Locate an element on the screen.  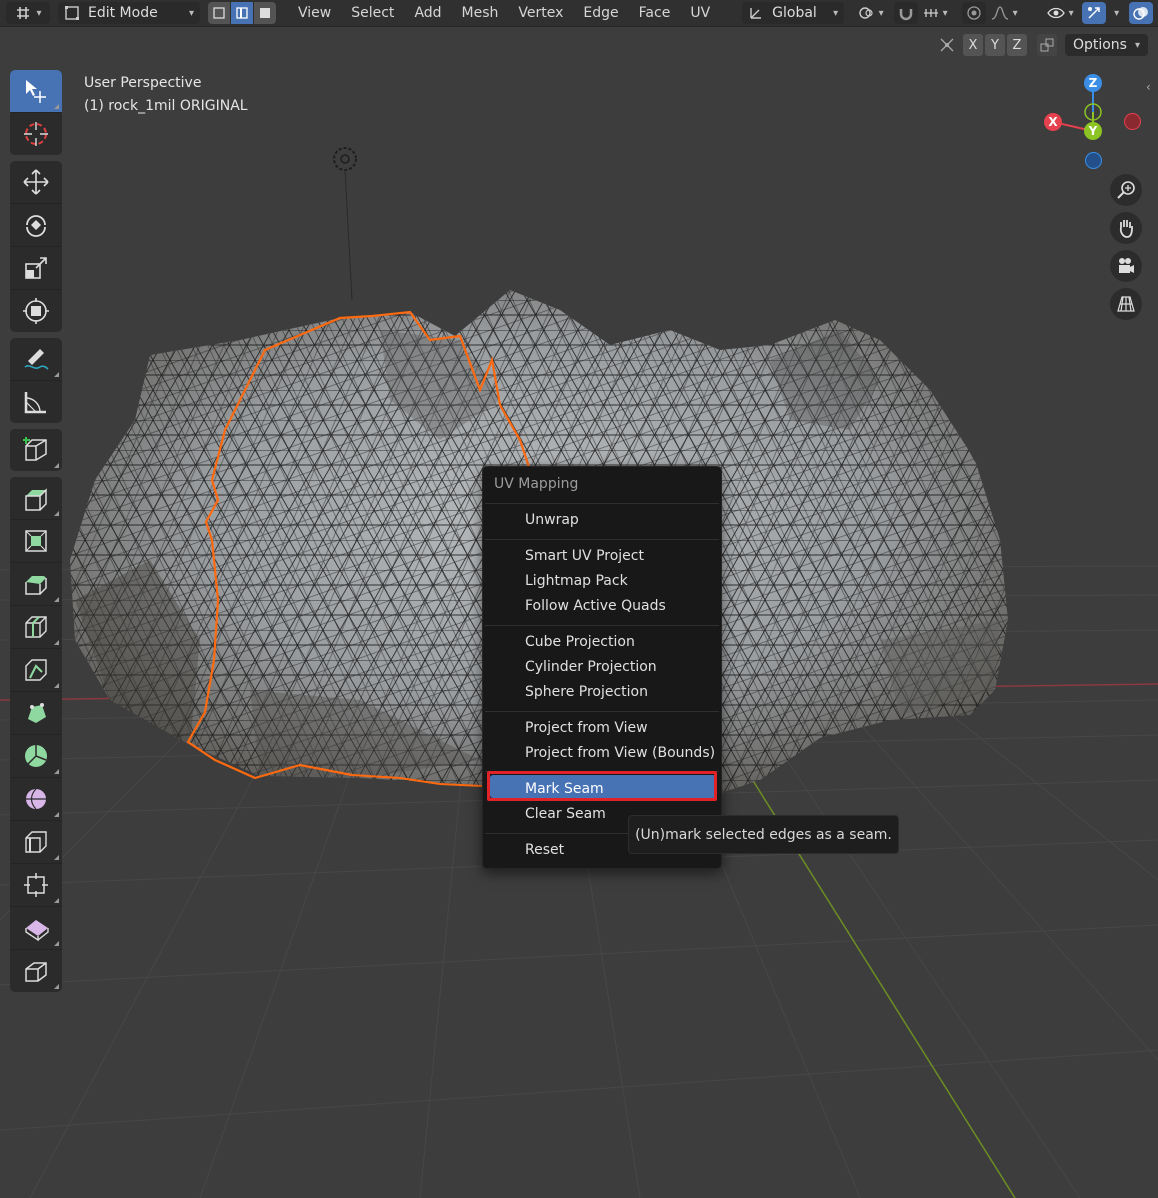
vertex-select-button is located at coordinates (219, 13).